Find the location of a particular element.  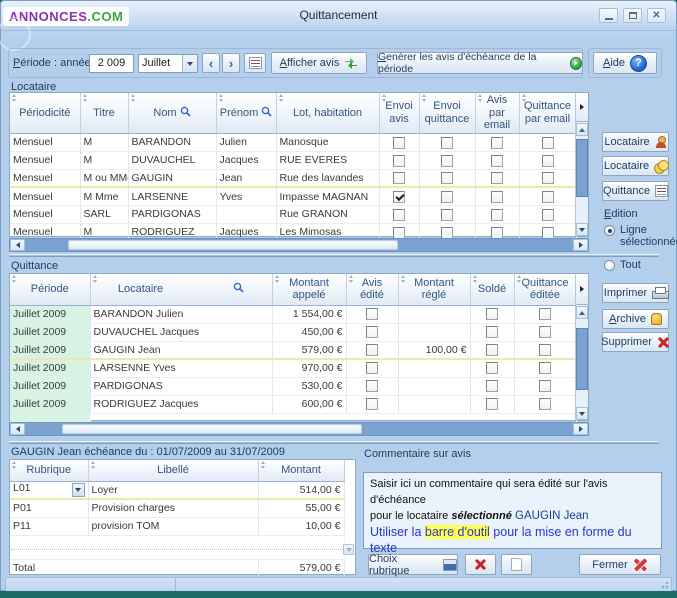

table-row: Mensuel SARL PARDIGONAS Rue GRANON is located at coordinates (293, 214).